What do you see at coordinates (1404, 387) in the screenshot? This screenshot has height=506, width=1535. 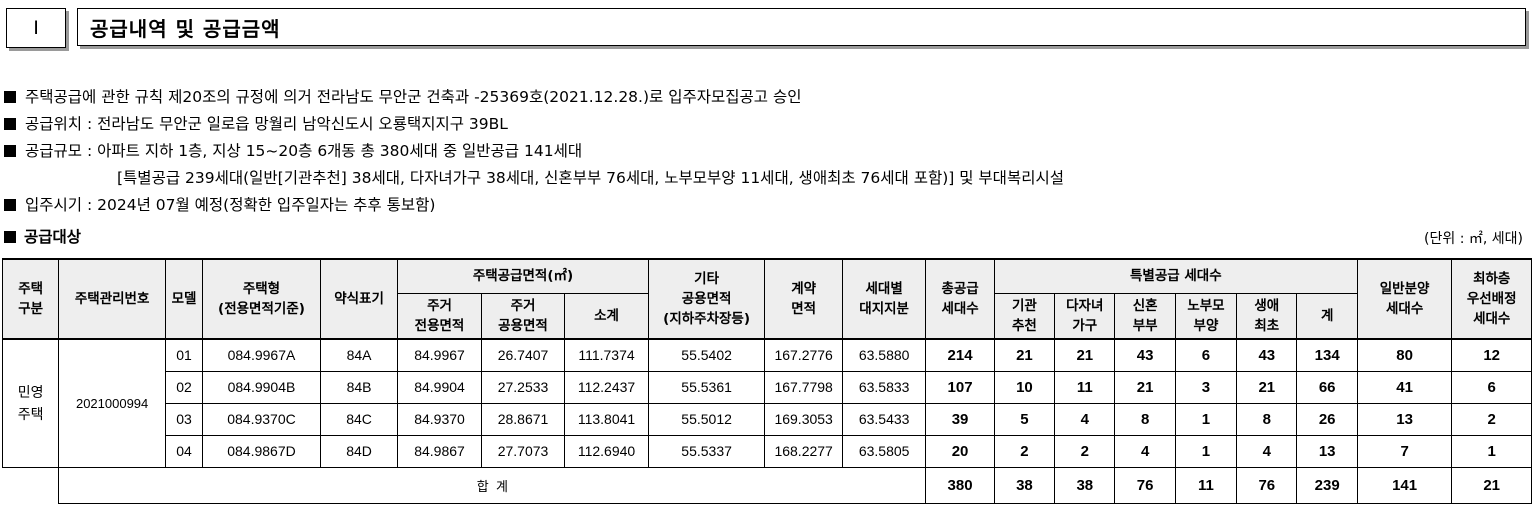 I see `general-cell: 41` at bounding box center [1404, 387].